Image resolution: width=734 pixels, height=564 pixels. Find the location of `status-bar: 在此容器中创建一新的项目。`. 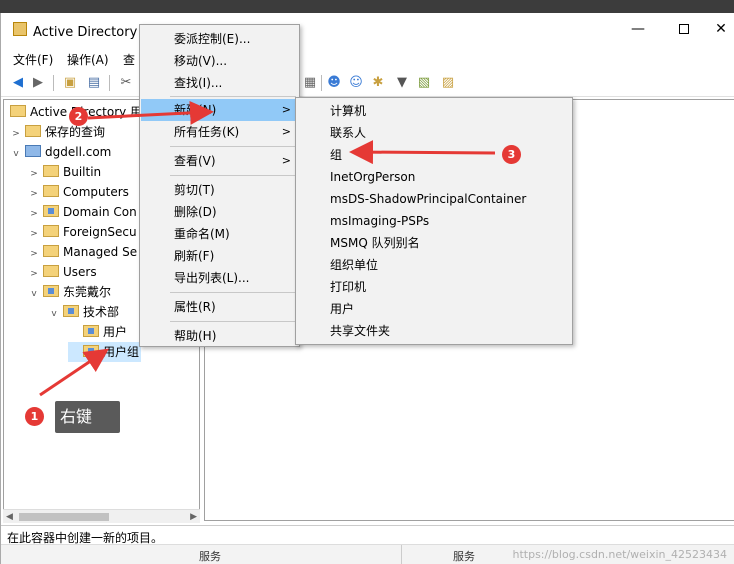

status-bar: 在此容器中创建一新的项目。 is located at coordinates (367, 535).